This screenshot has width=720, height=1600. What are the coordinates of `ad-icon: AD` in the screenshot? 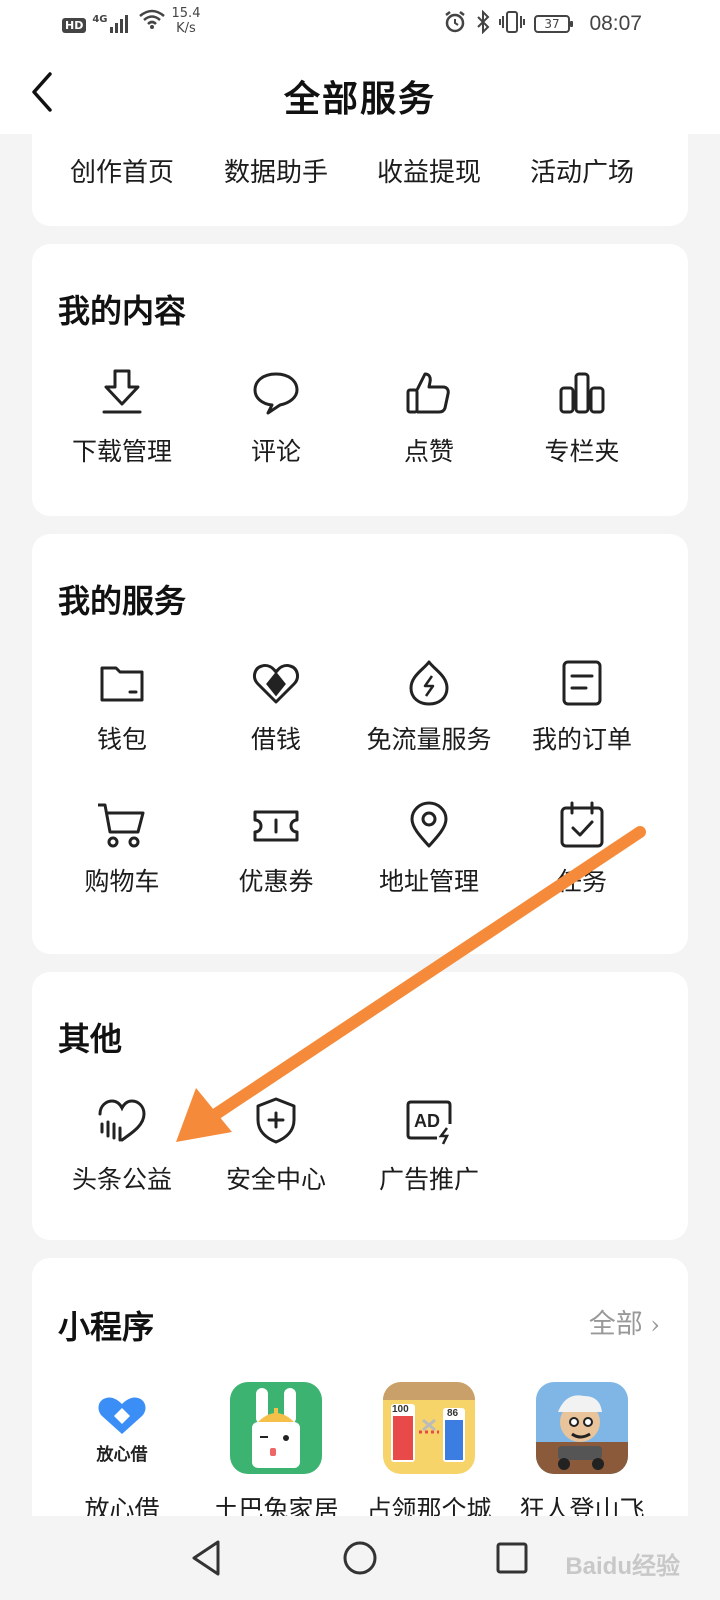 It's located at (429, 1122).